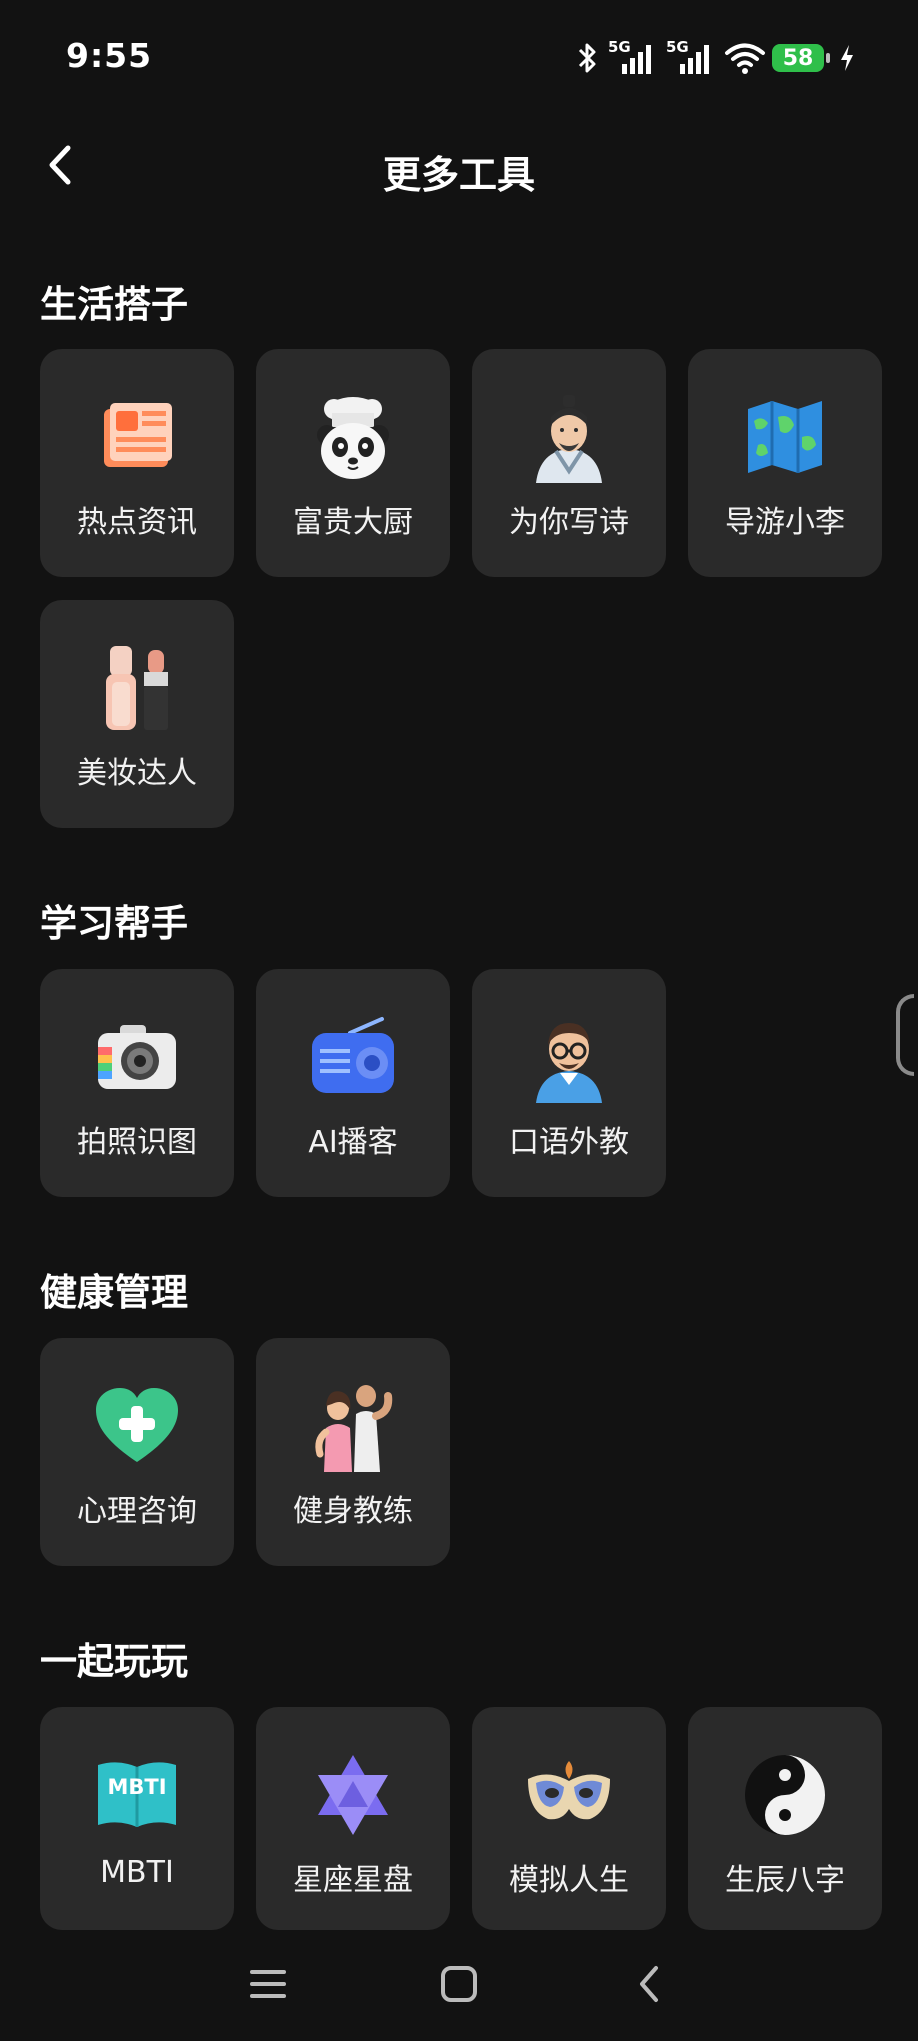  Describe the element at coordinates (353, 1142) in the screenshot. I see `tool-label: AI播客` at that location.